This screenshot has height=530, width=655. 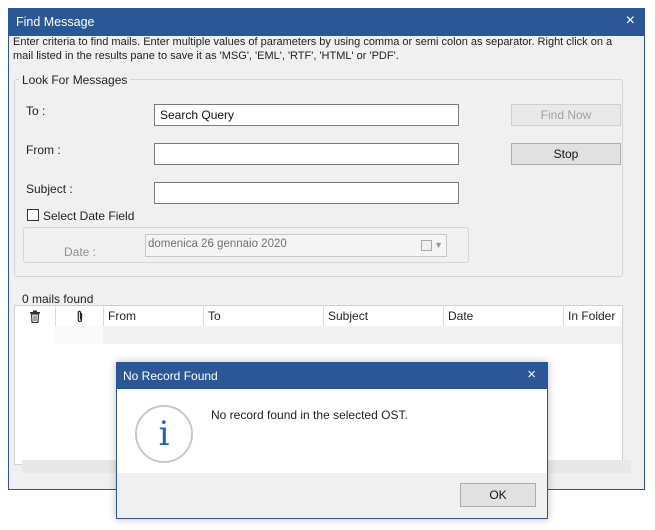 What do you see at coordinates (306, 193) in the screenshot?
I see `subject-input` at bounding box center [306, 193].